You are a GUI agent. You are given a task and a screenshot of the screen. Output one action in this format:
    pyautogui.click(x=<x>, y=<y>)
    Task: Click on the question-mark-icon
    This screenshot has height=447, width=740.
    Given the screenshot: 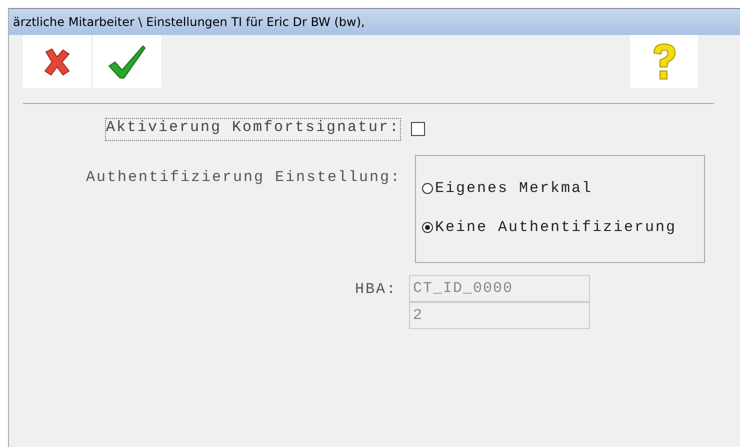 What is the action you would take?
    pyautogui.click(x=664, y=61)
    